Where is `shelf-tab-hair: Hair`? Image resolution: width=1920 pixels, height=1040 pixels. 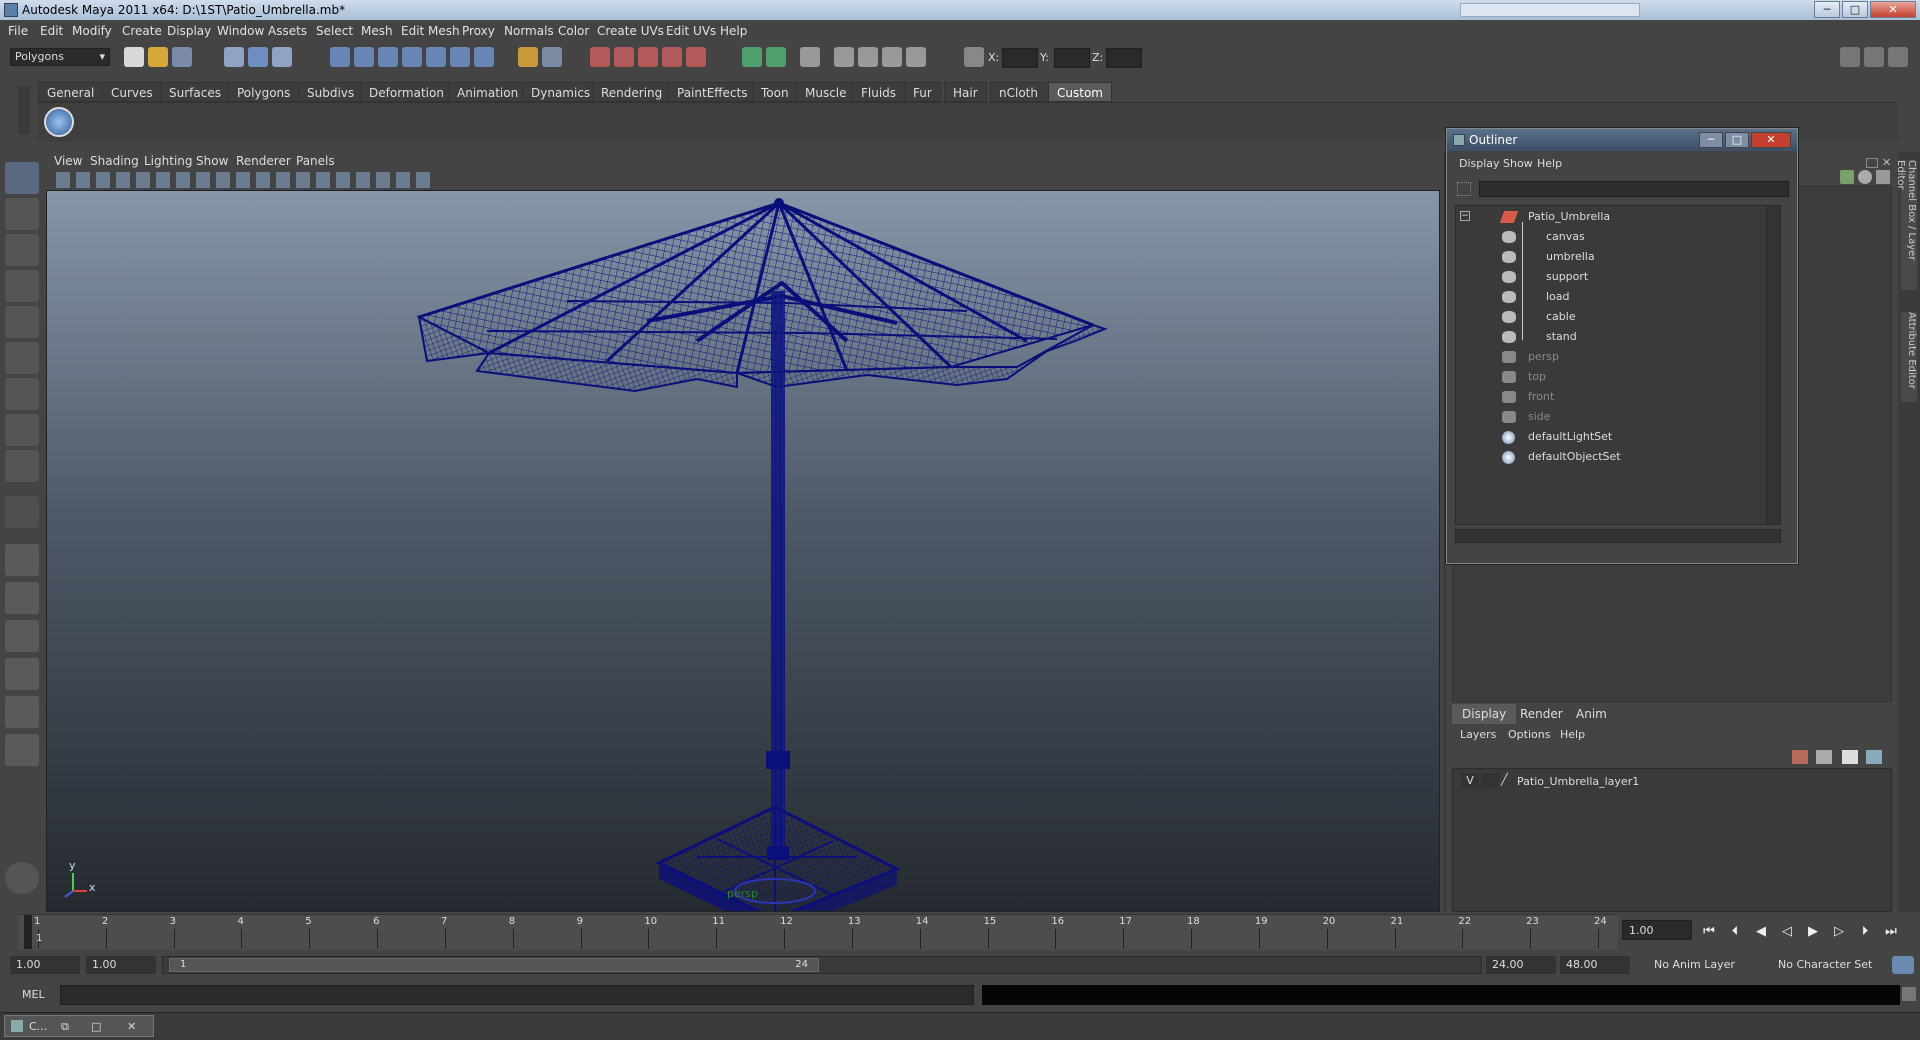
shelf-tab-hair: Hair is located at coordinates (965, 92).